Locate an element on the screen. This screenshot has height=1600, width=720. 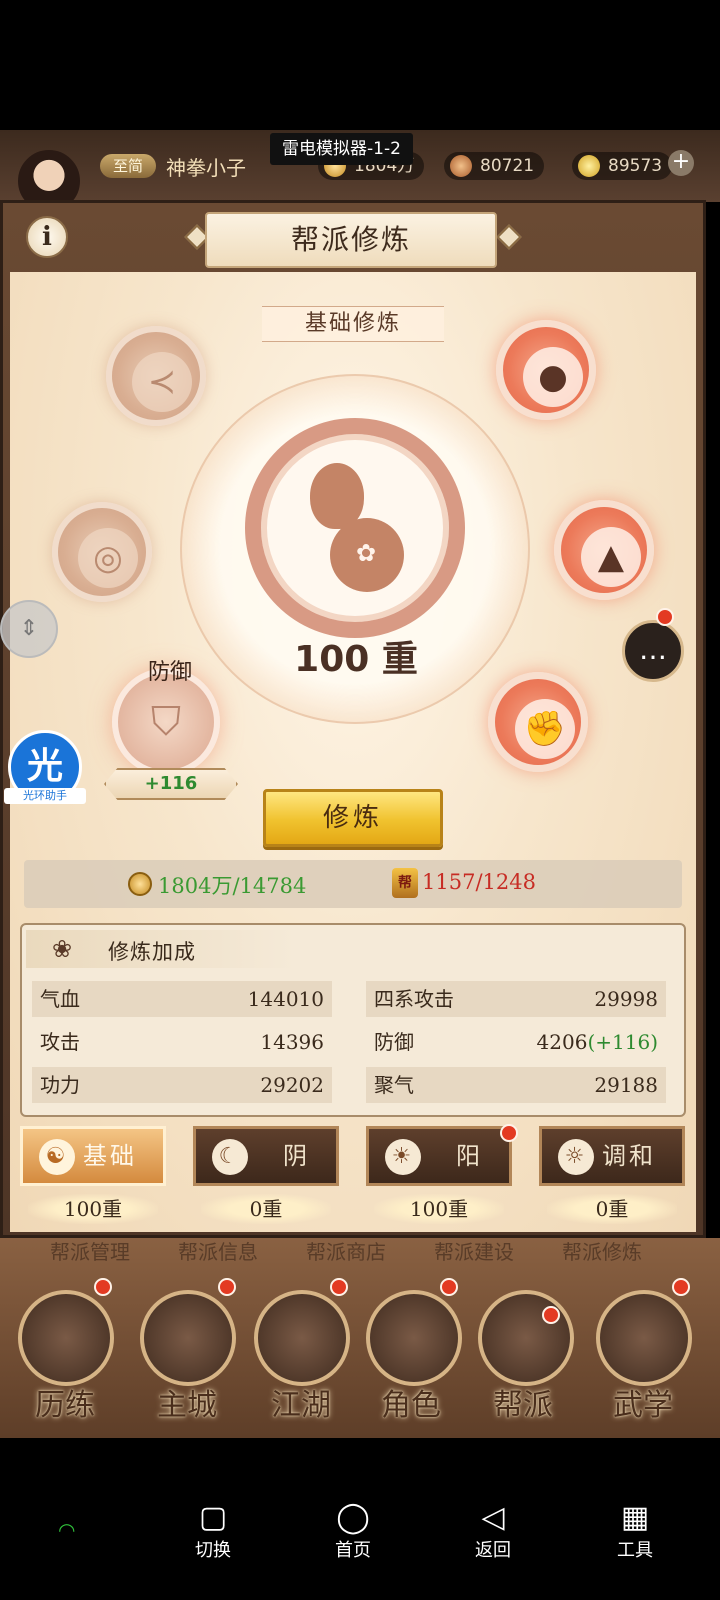
sun-icon: ☀ is located at coordinates (403, 1157).